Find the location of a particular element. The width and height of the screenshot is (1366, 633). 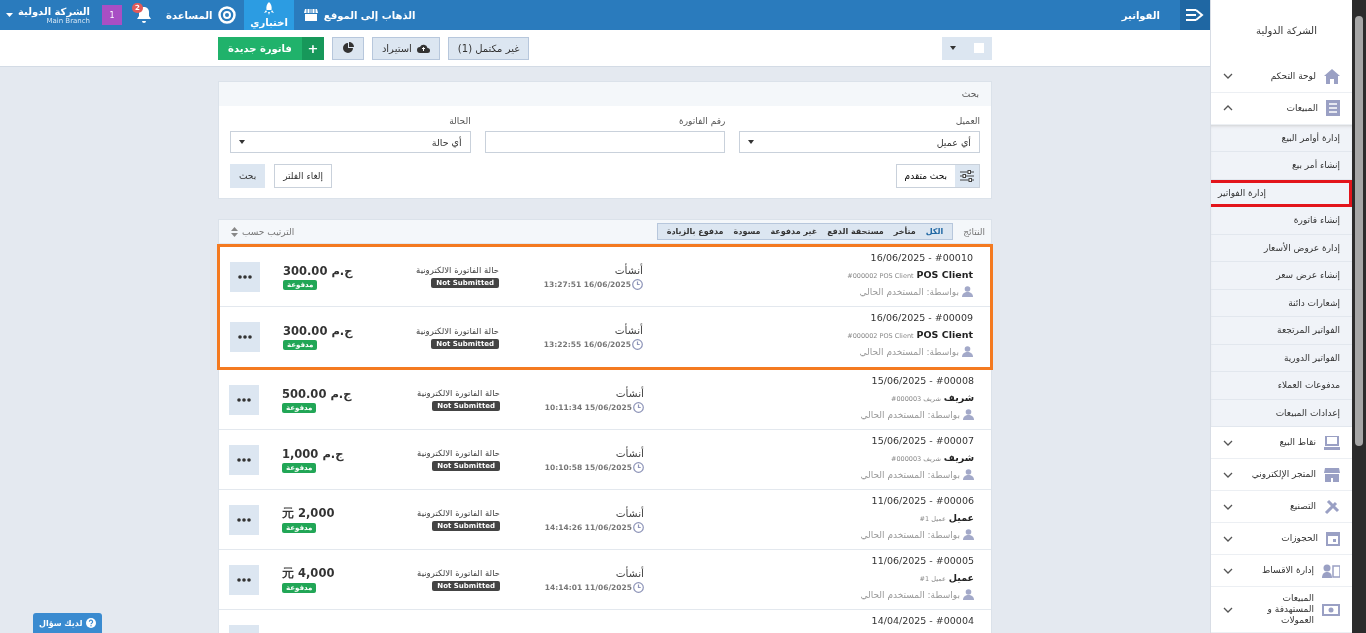

menu-icon is located at coordinates (1195, 15).